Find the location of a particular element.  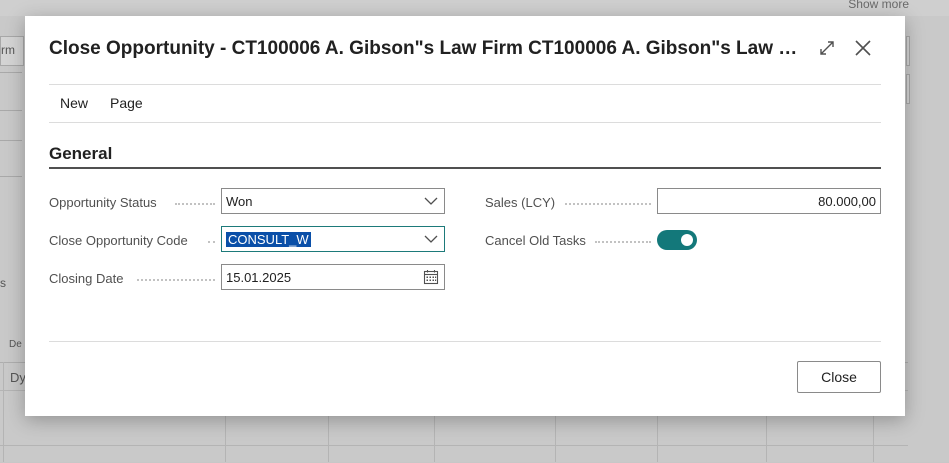

expand-icon is located at coordinates (827, 48).